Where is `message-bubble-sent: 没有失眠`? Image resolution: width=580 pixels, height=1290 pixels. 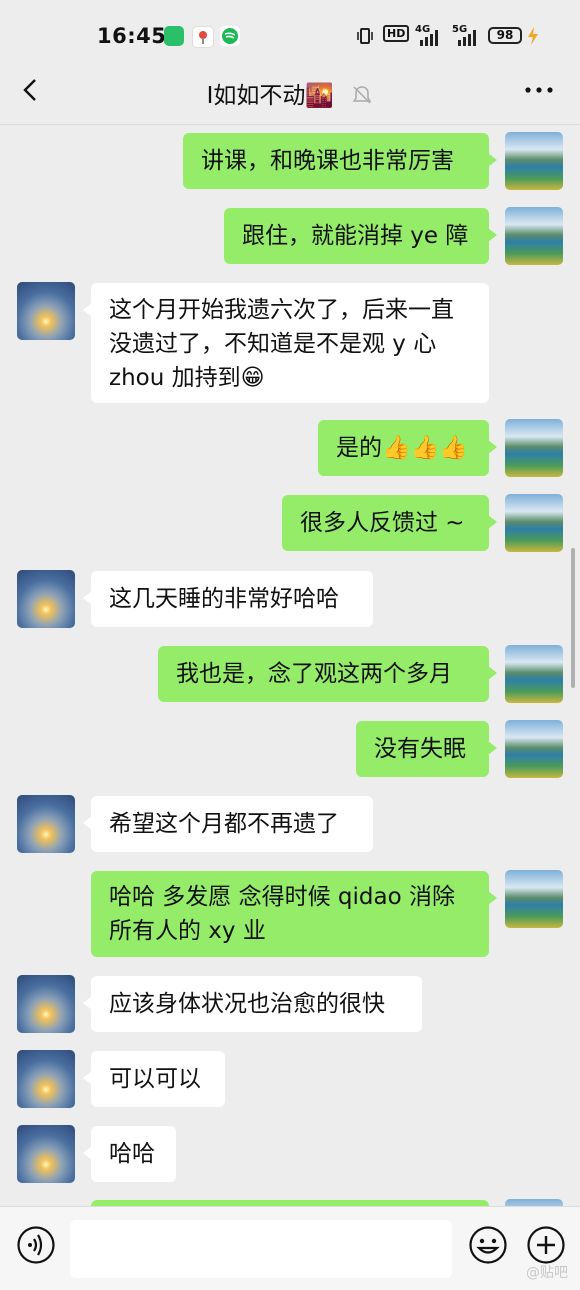
message-bubble-sent: 没有失眠 is located at coordinates (426, 749).